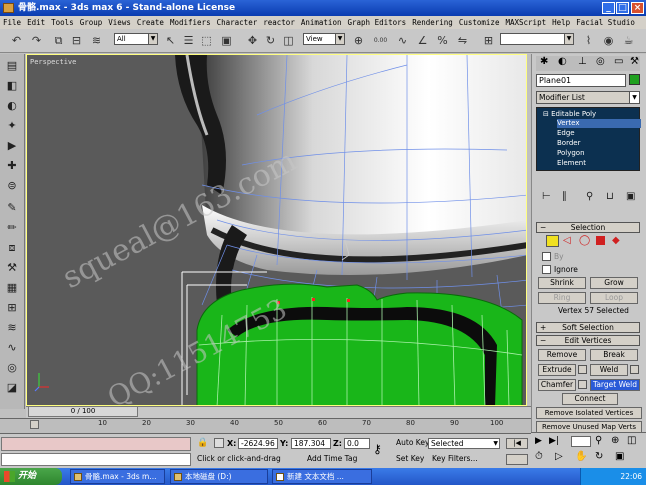 The image size is (646, 485). I want to click on maxscript-input-mini, so click(96, 459).